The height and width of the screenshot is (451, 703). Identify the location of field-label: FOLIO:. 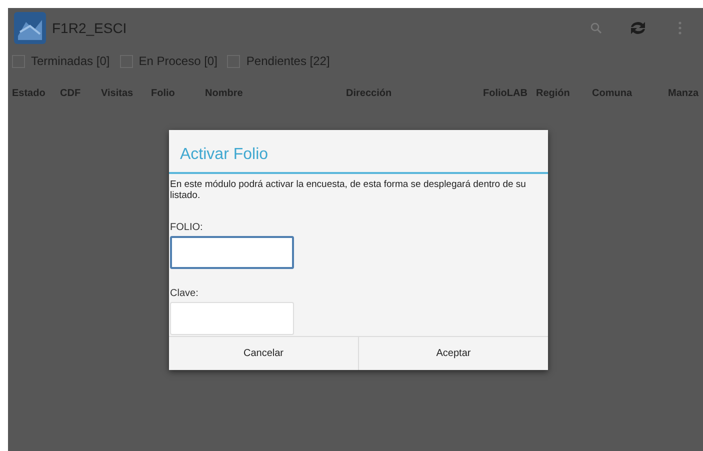
(187, 227).